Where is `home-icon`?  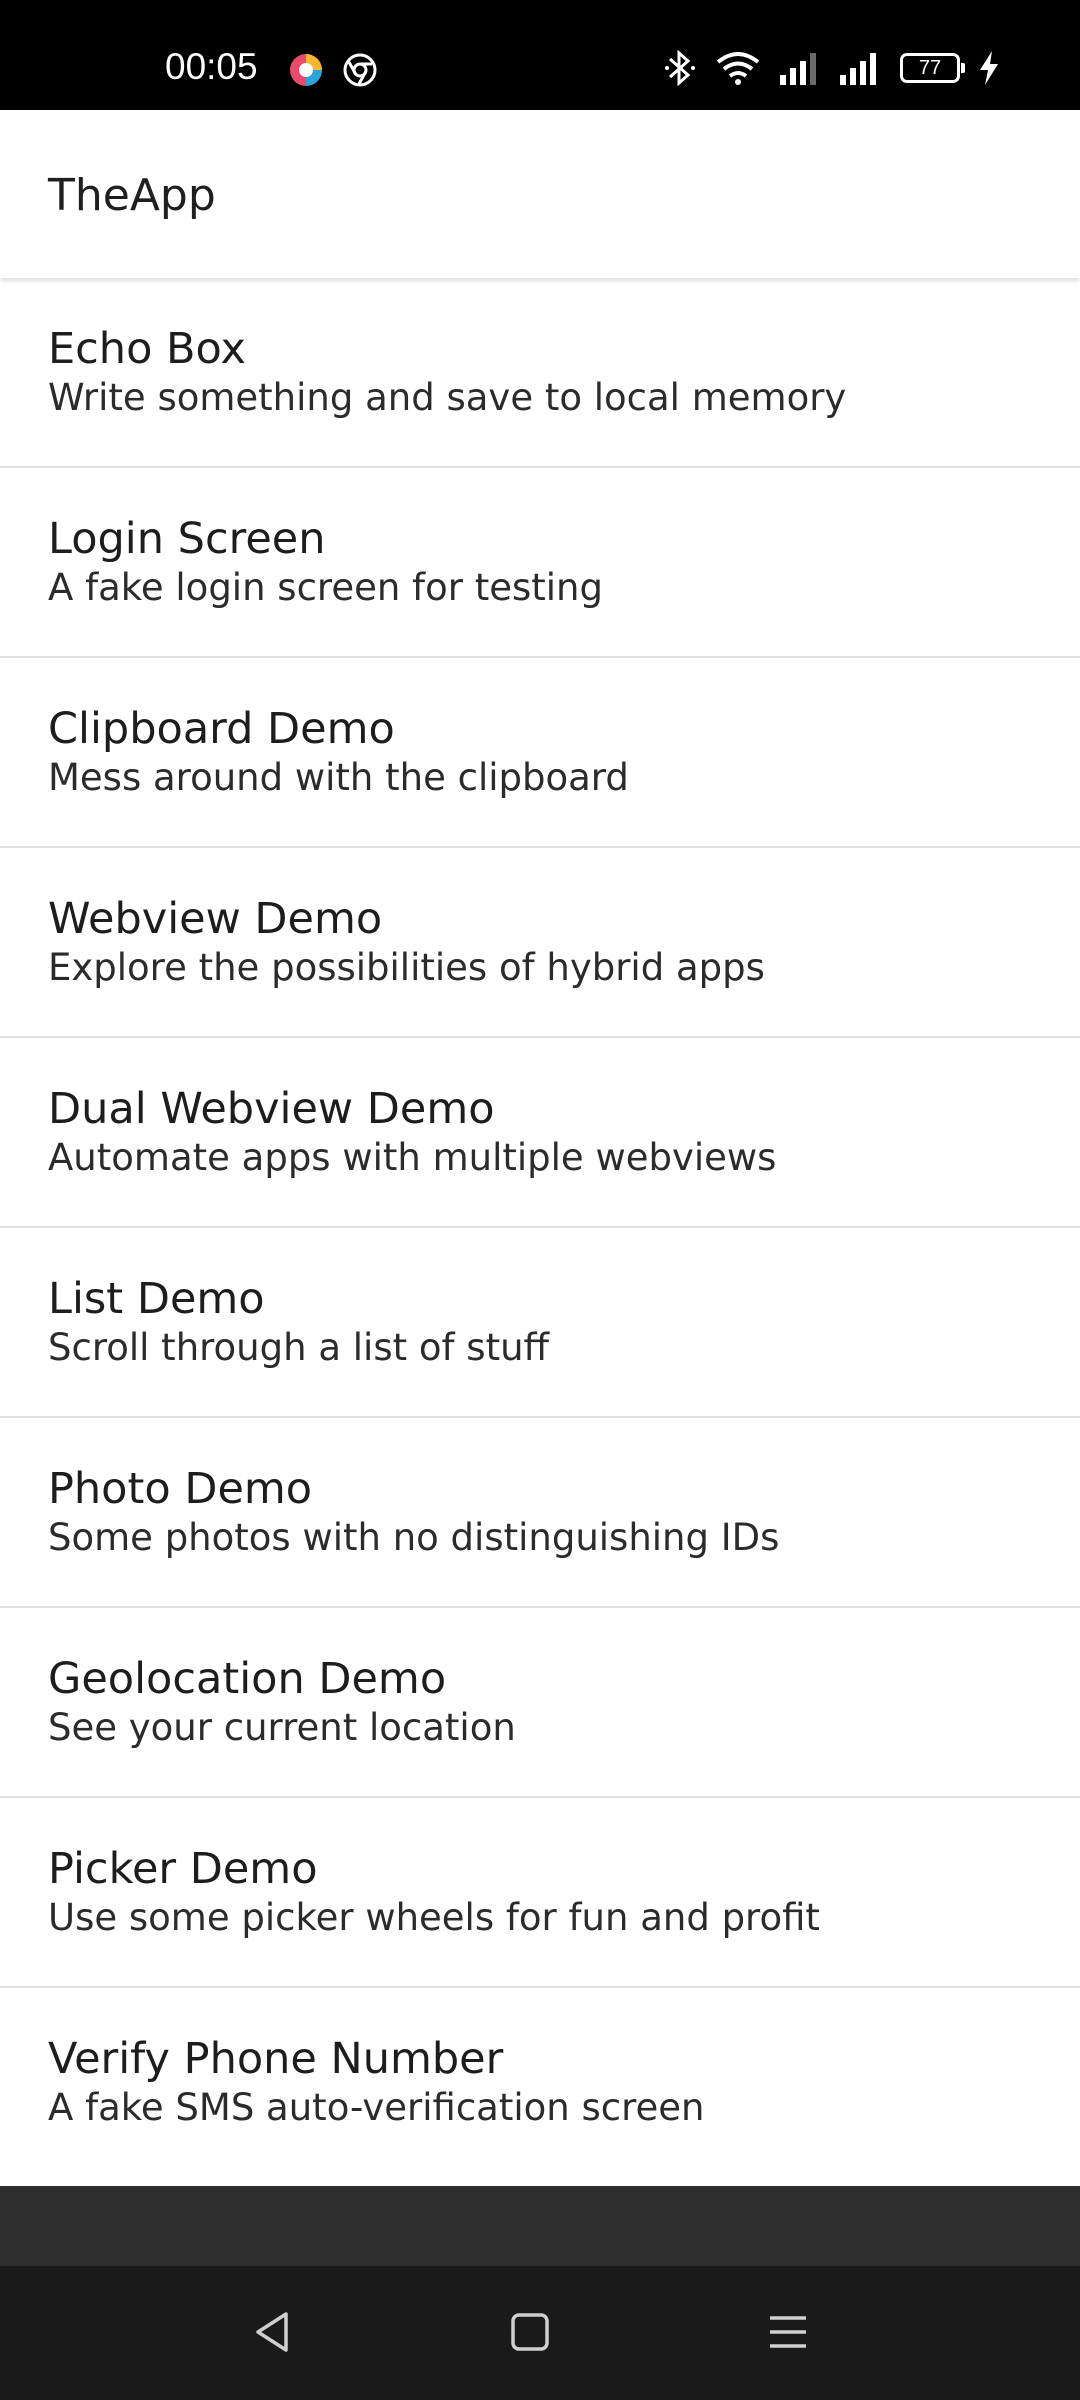
home-icon is located at coordinates (530, 2332).